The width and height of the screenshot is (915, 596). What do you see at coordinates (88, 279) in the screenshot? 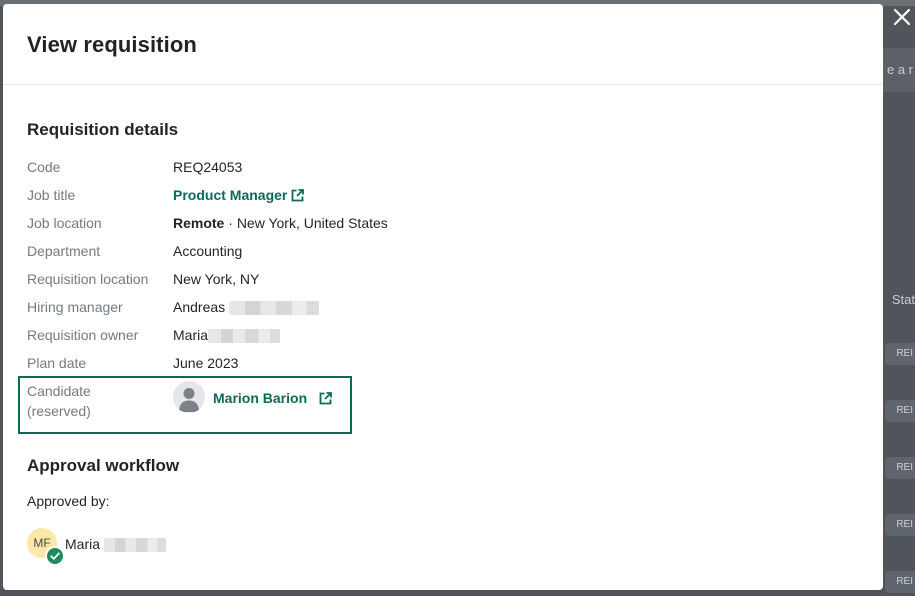
I see `requisition-location-label: Requisition location` at bounding box center [88, 279].